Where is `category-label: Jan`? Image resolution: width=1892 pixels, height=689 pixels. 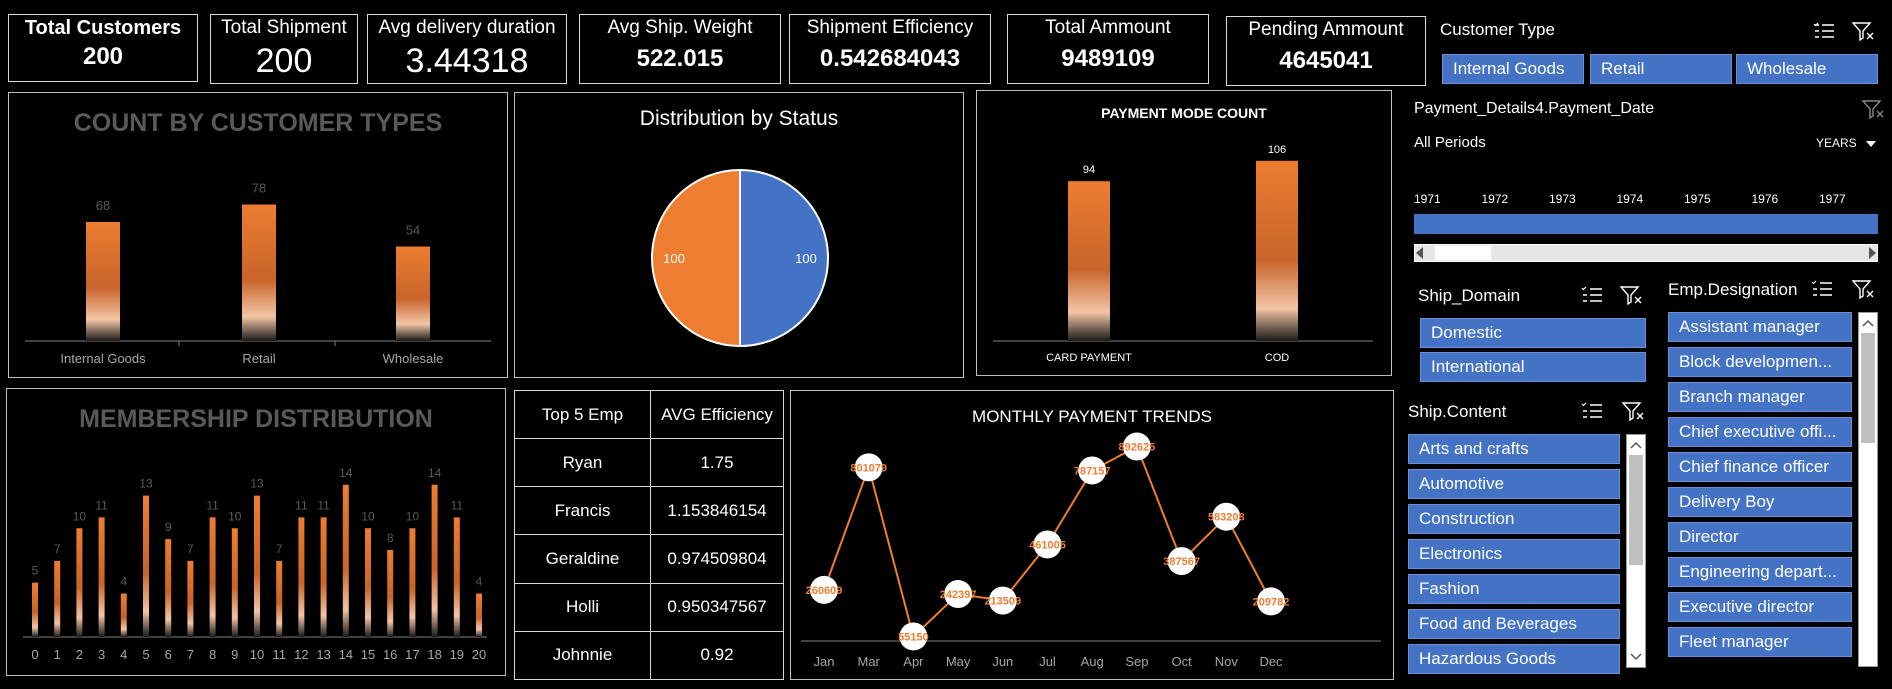 category-label: Jan is located at coordinates (824, 661).